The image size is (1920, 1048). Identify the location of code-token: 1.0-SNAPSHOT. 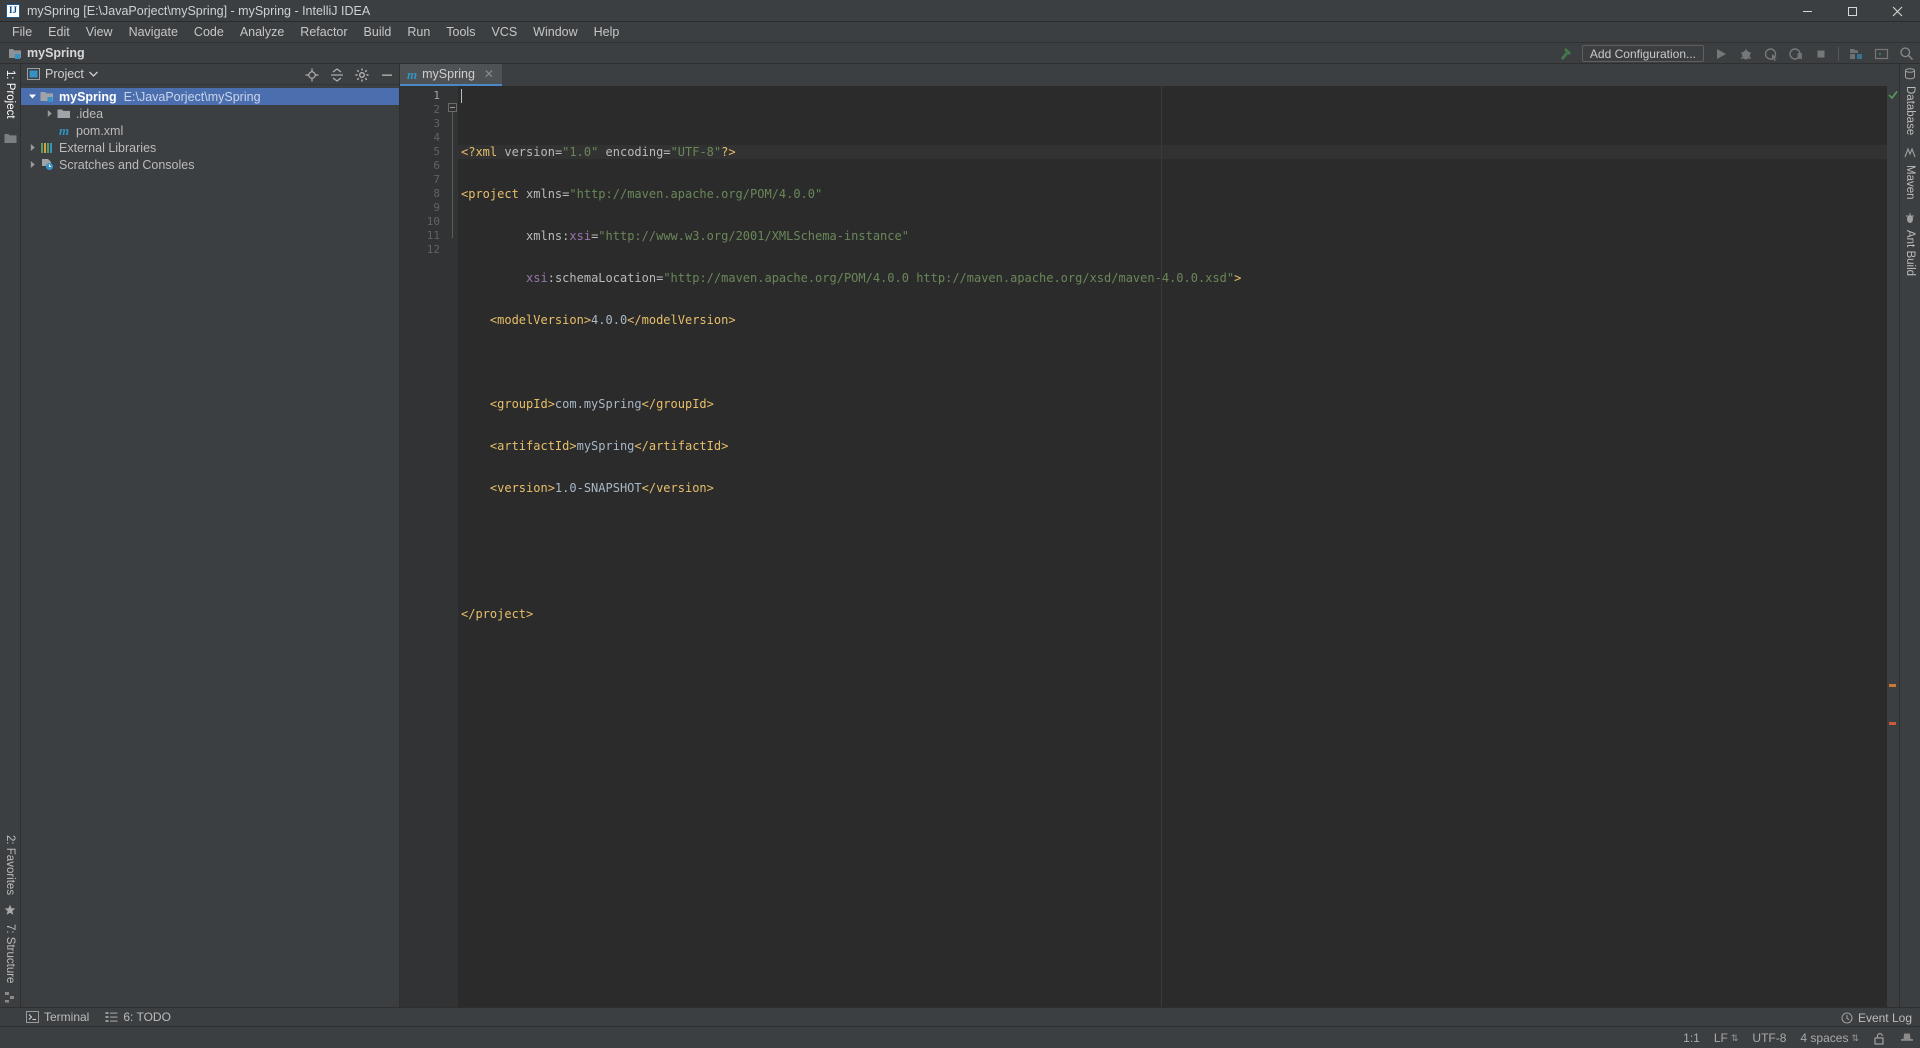
(598, 488).